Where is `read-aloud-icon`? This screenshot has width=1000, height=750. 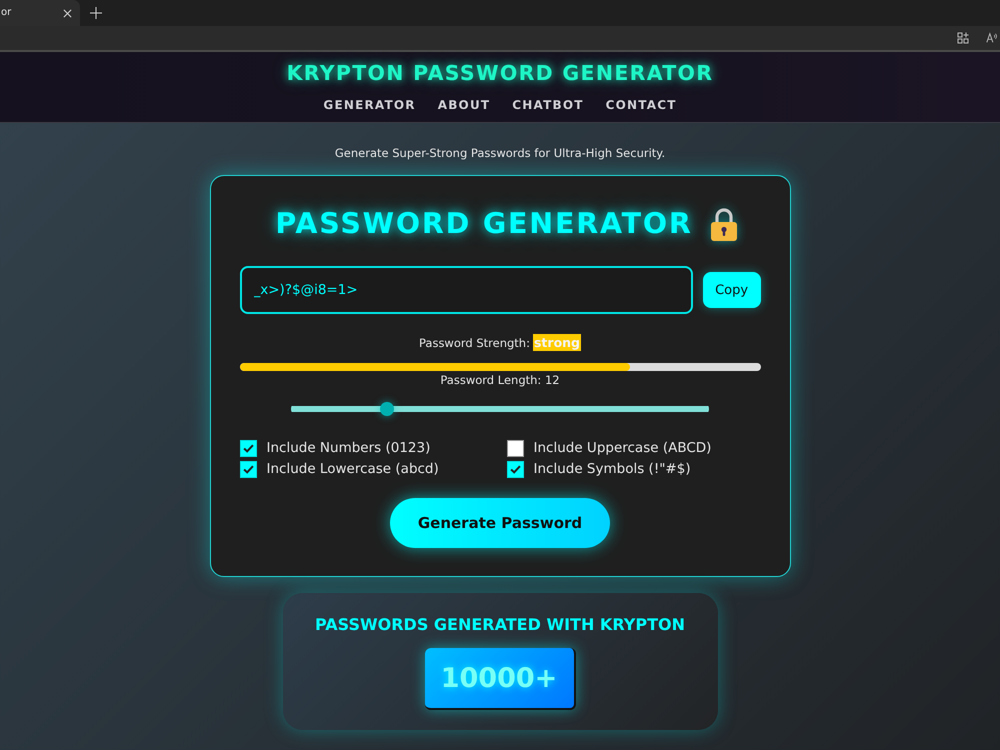
read-aloud-icon is located at coordinates (992, 38).